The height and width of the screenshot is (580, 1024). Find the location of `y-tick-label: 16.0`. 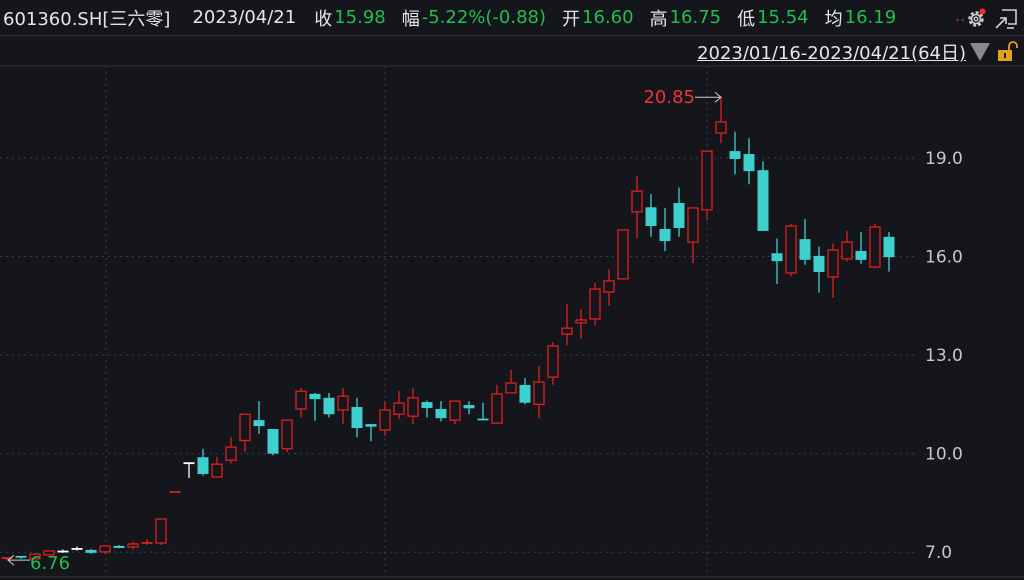

y-tick-label: 16.0 is located at coordinates (944, 258).